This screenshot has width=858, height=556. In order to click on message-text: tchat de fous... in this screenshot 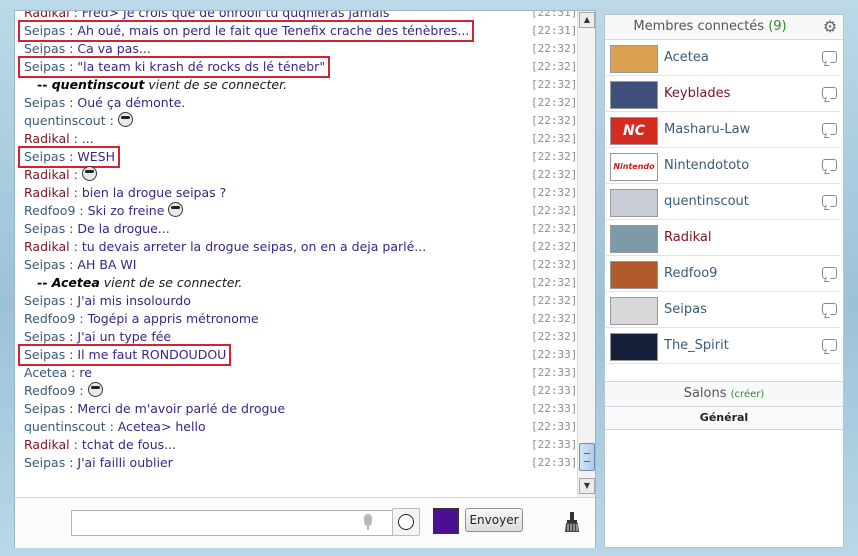, I will do `click(129, 444)`.